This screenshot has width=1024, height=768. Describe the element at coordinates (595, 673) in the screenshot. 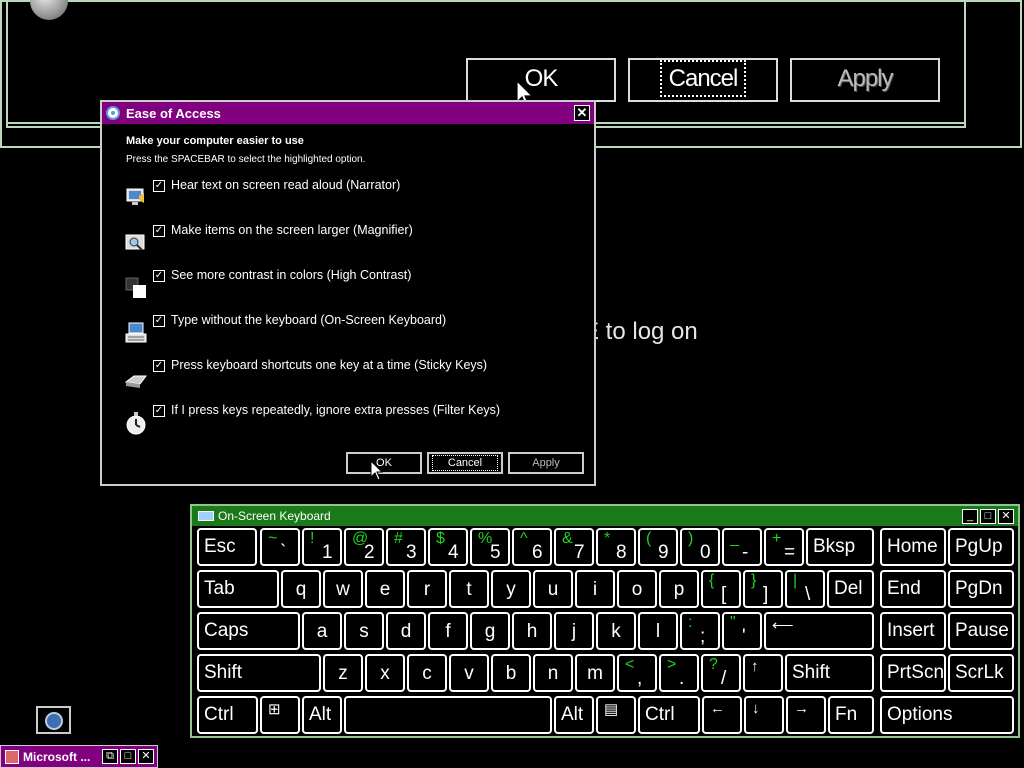

I see `key-m: m` at that location.